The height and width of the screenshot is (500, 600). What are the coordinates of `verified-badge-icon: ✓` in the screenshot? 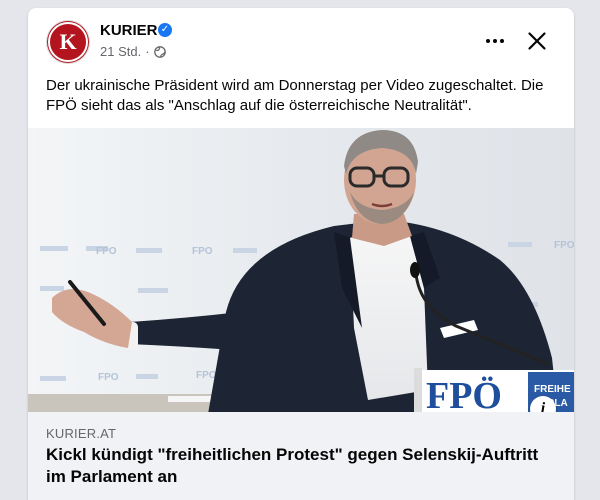 It's located at (165, 30).